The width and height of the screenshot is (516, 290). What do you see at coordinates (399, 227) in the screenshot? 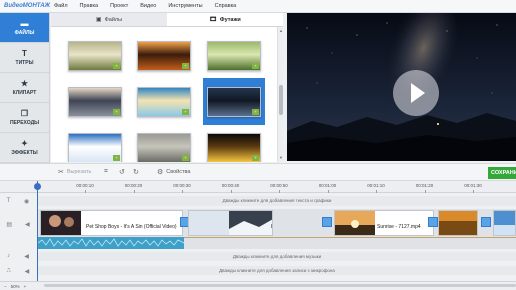
I see `clip-label: Sunrise - 7127.mp4` at bounding box center [399, 227].